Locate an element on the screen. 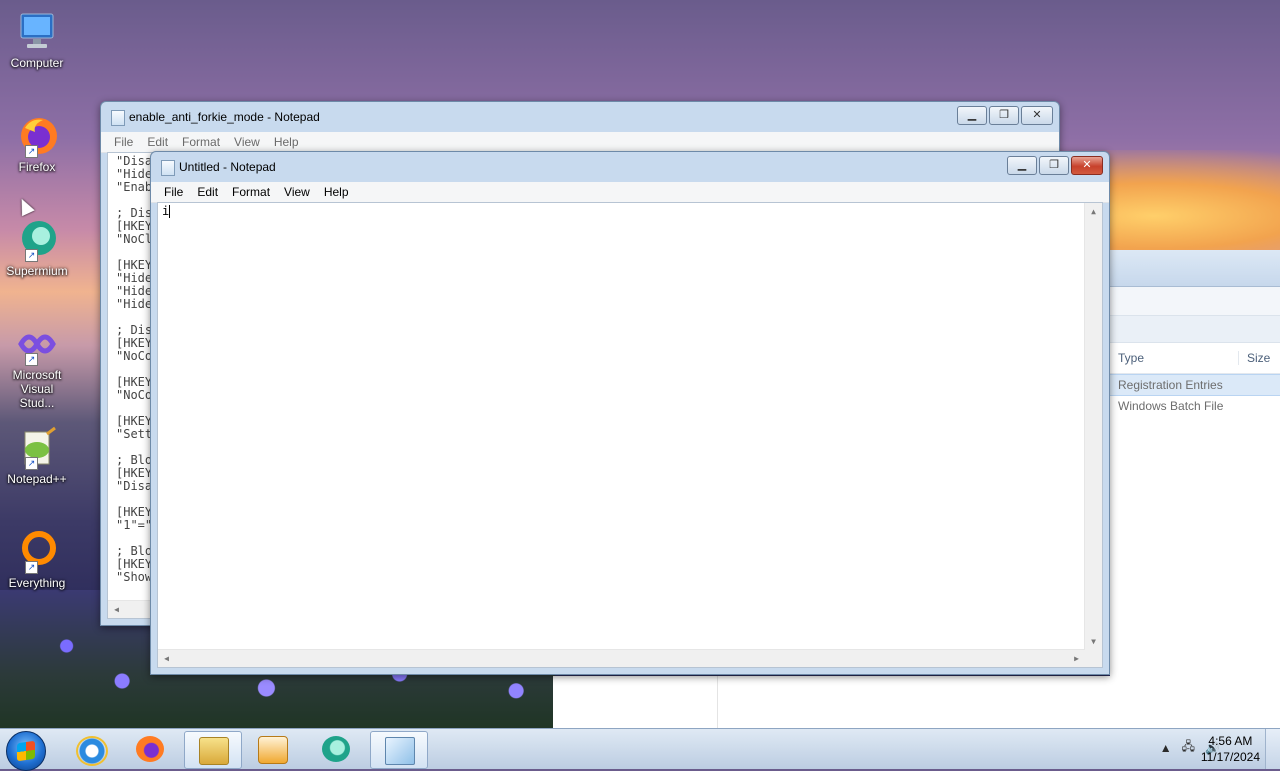 Image resolution: width=1280 pixels, height=771 pixels. internet-explorer-icon is located at coordinates (92, 751).